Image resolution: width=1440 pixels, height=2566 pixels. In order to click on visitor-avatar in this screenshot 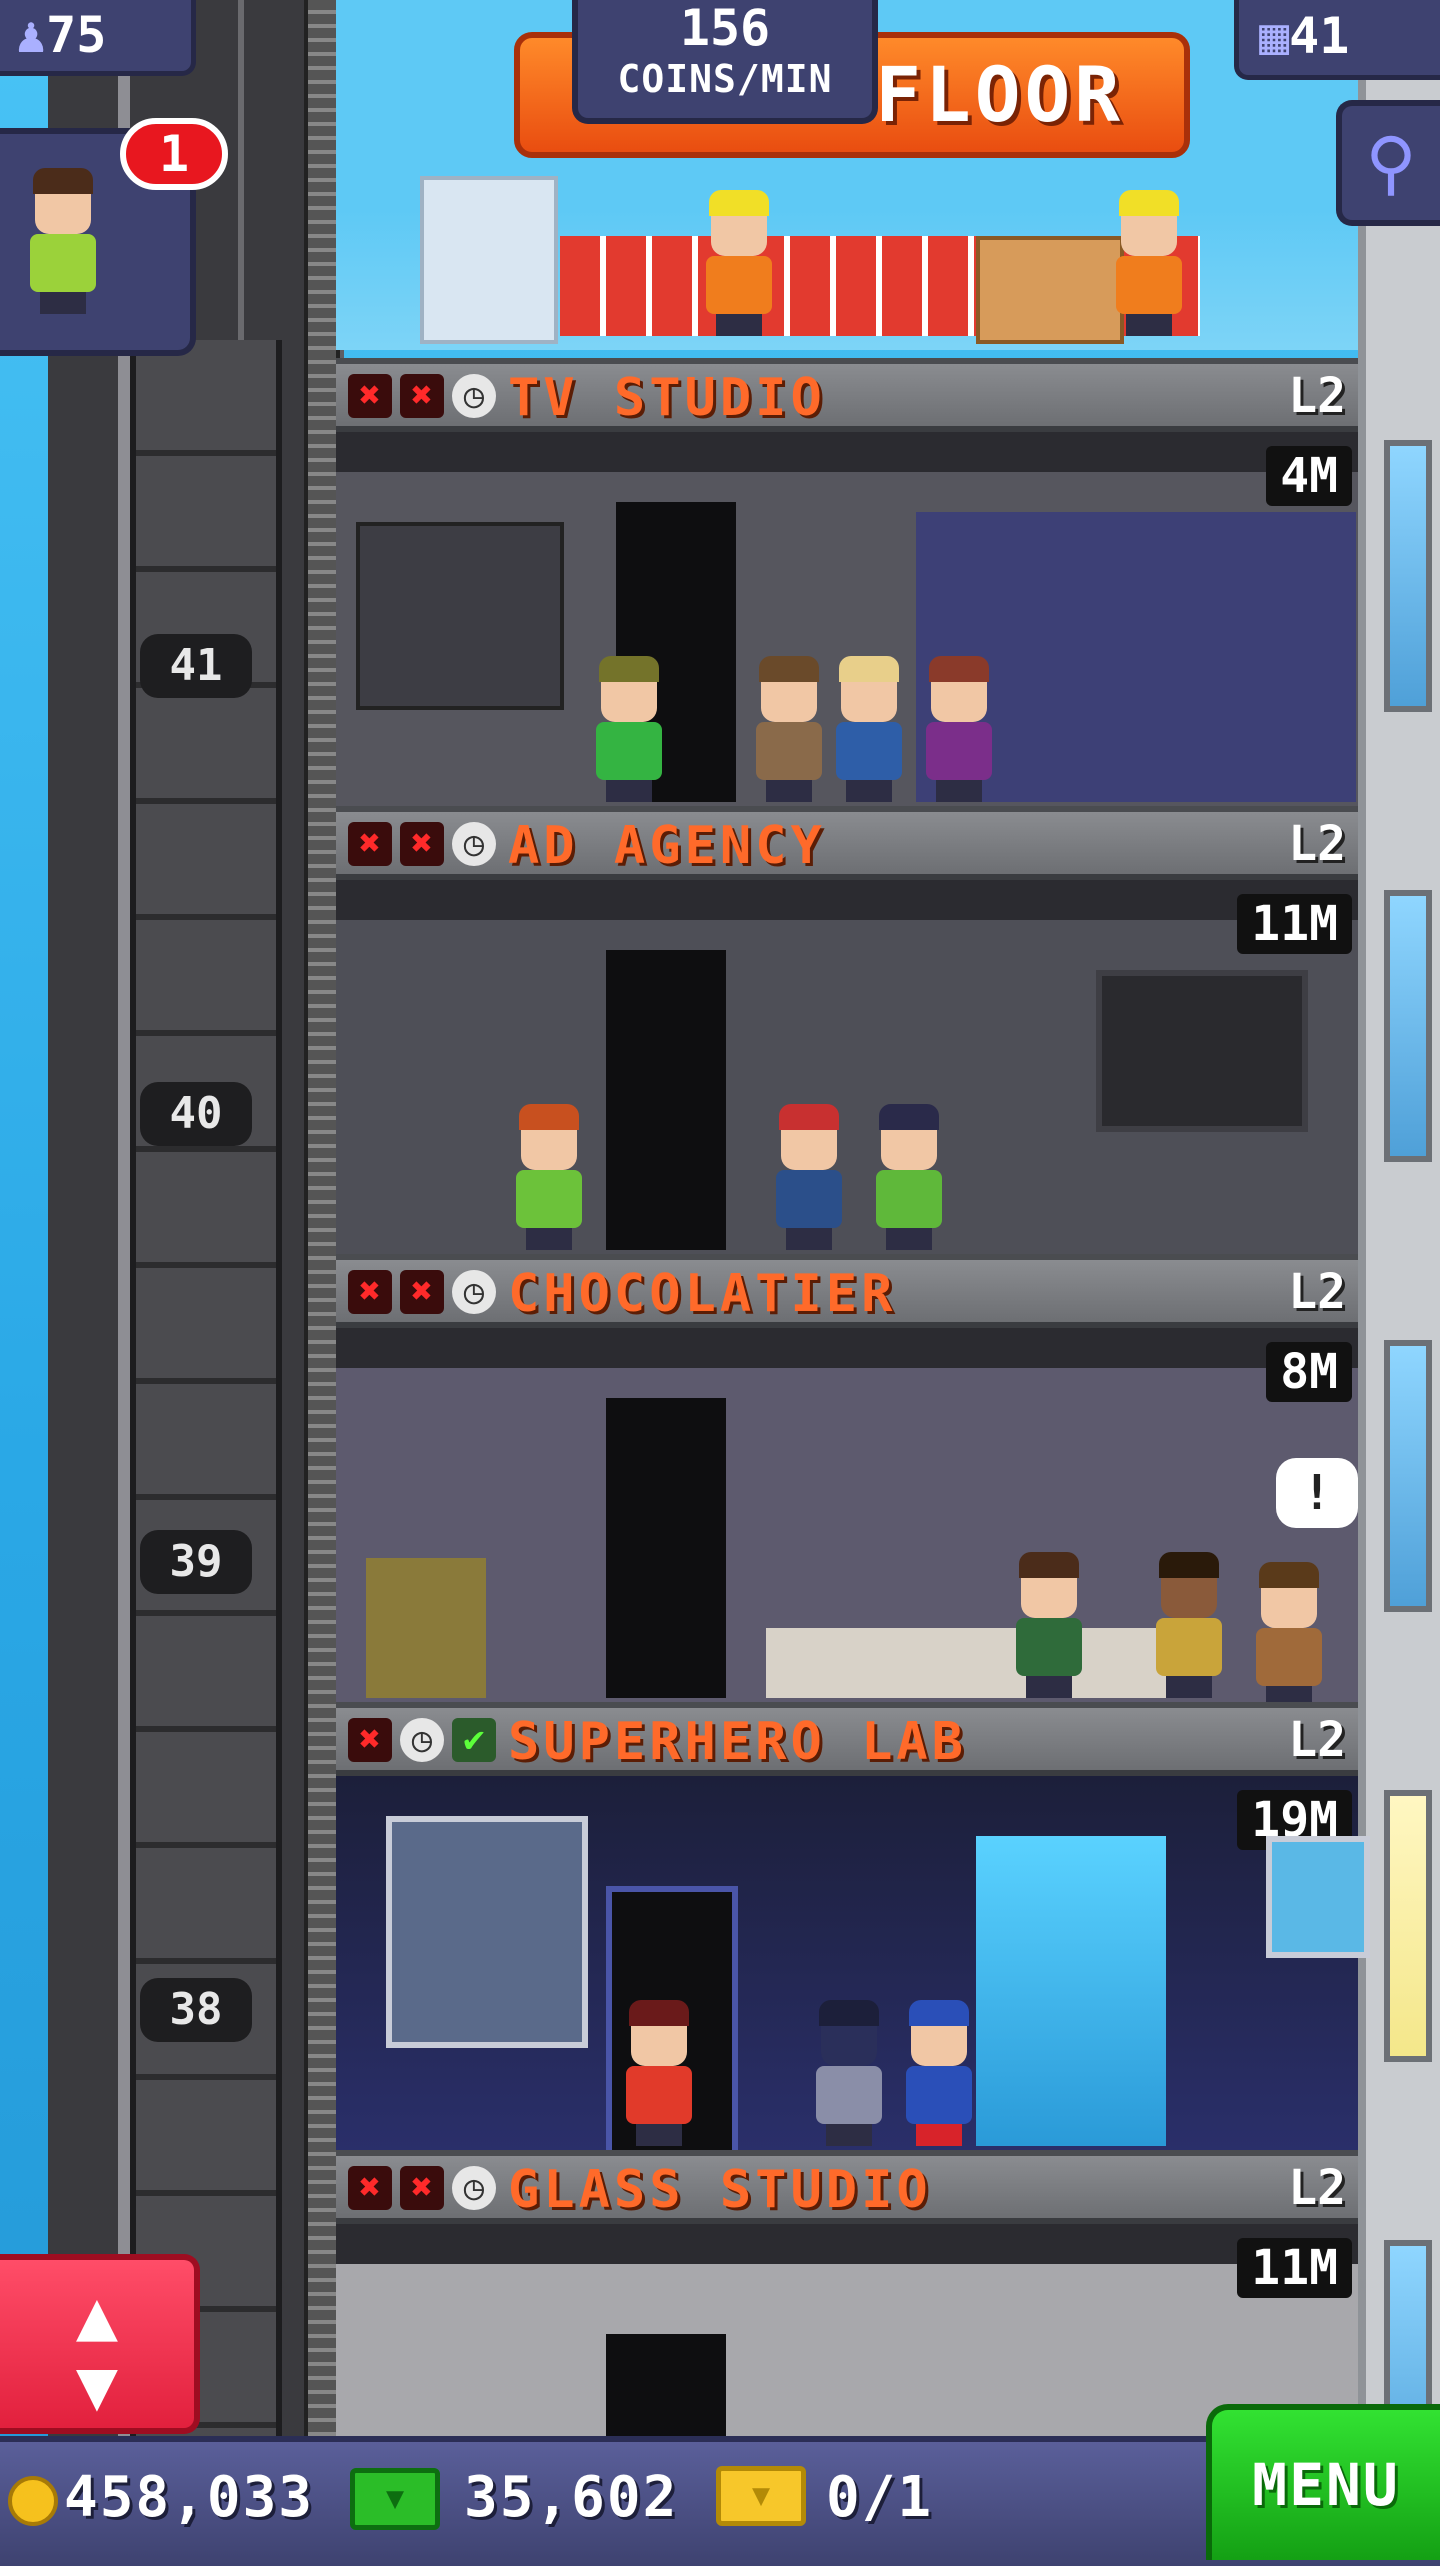, I will do `click(63, 241)`.